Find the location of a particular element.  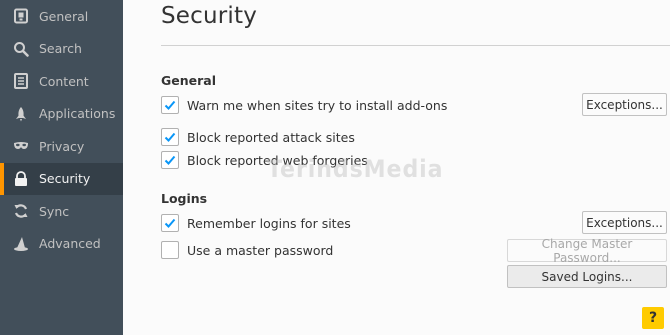

sidebar-item-privacy: Privacy is located at coordinates (61, 146).